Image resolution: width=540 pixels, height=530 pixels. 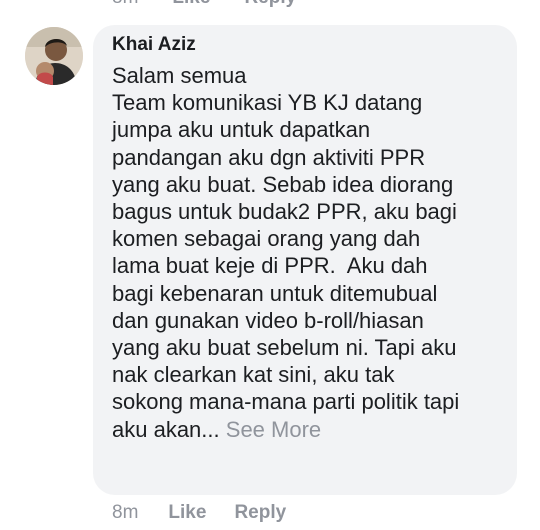 What do you see at coordinates (266, 239) in the screenshot?
I see `comment-line: komen sebagai orang yang dah` at bounding box center [266, 239].